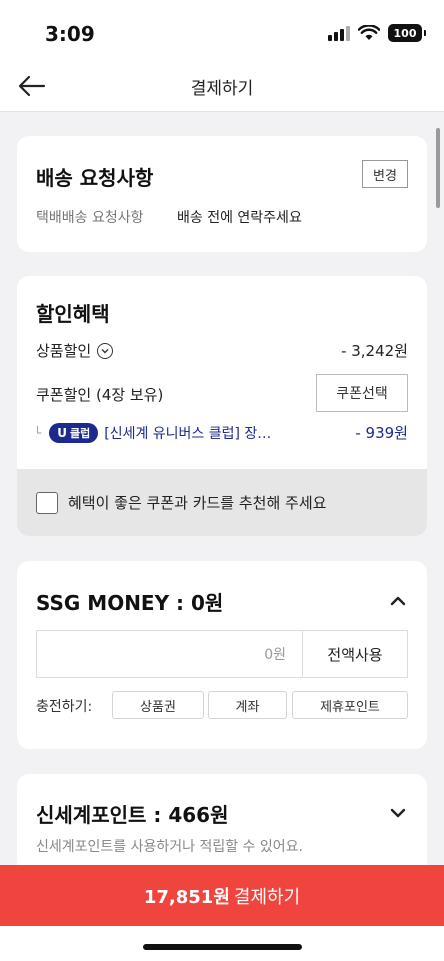 This screenshot has width=444, height=961. What do you see at coordinates (222, 89) in the screenshot?
I see `page-title: 결제하기` at bounding box center [222, 89].